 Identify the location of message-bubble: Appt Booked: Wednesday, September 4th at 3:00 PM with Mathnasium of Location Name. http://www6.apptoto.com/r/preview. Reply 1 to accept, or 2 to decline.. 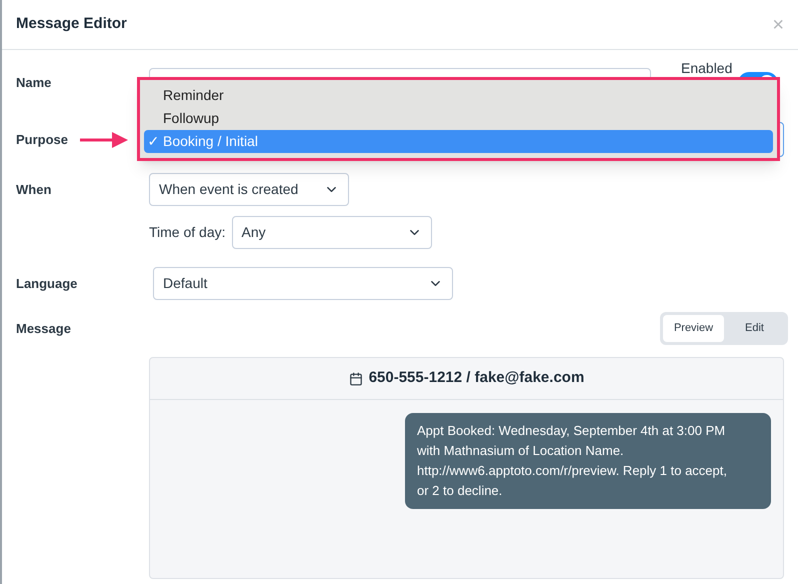
(588, 461).